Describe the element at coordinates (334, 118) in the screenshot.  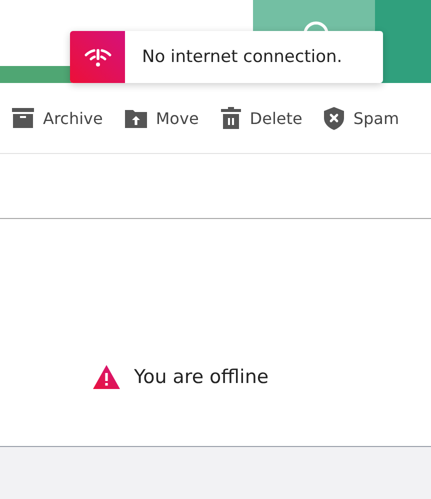
I see `shield-x-icon` at that location.